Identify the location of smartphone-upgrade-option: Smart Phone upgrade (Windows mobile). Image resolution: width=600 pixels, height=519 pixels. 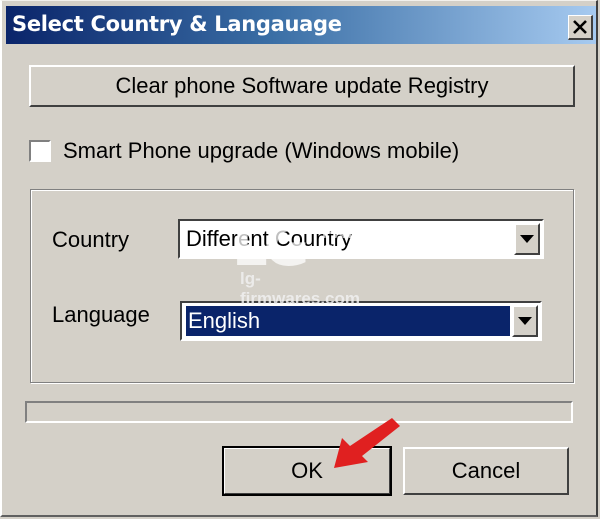
(244, 151).